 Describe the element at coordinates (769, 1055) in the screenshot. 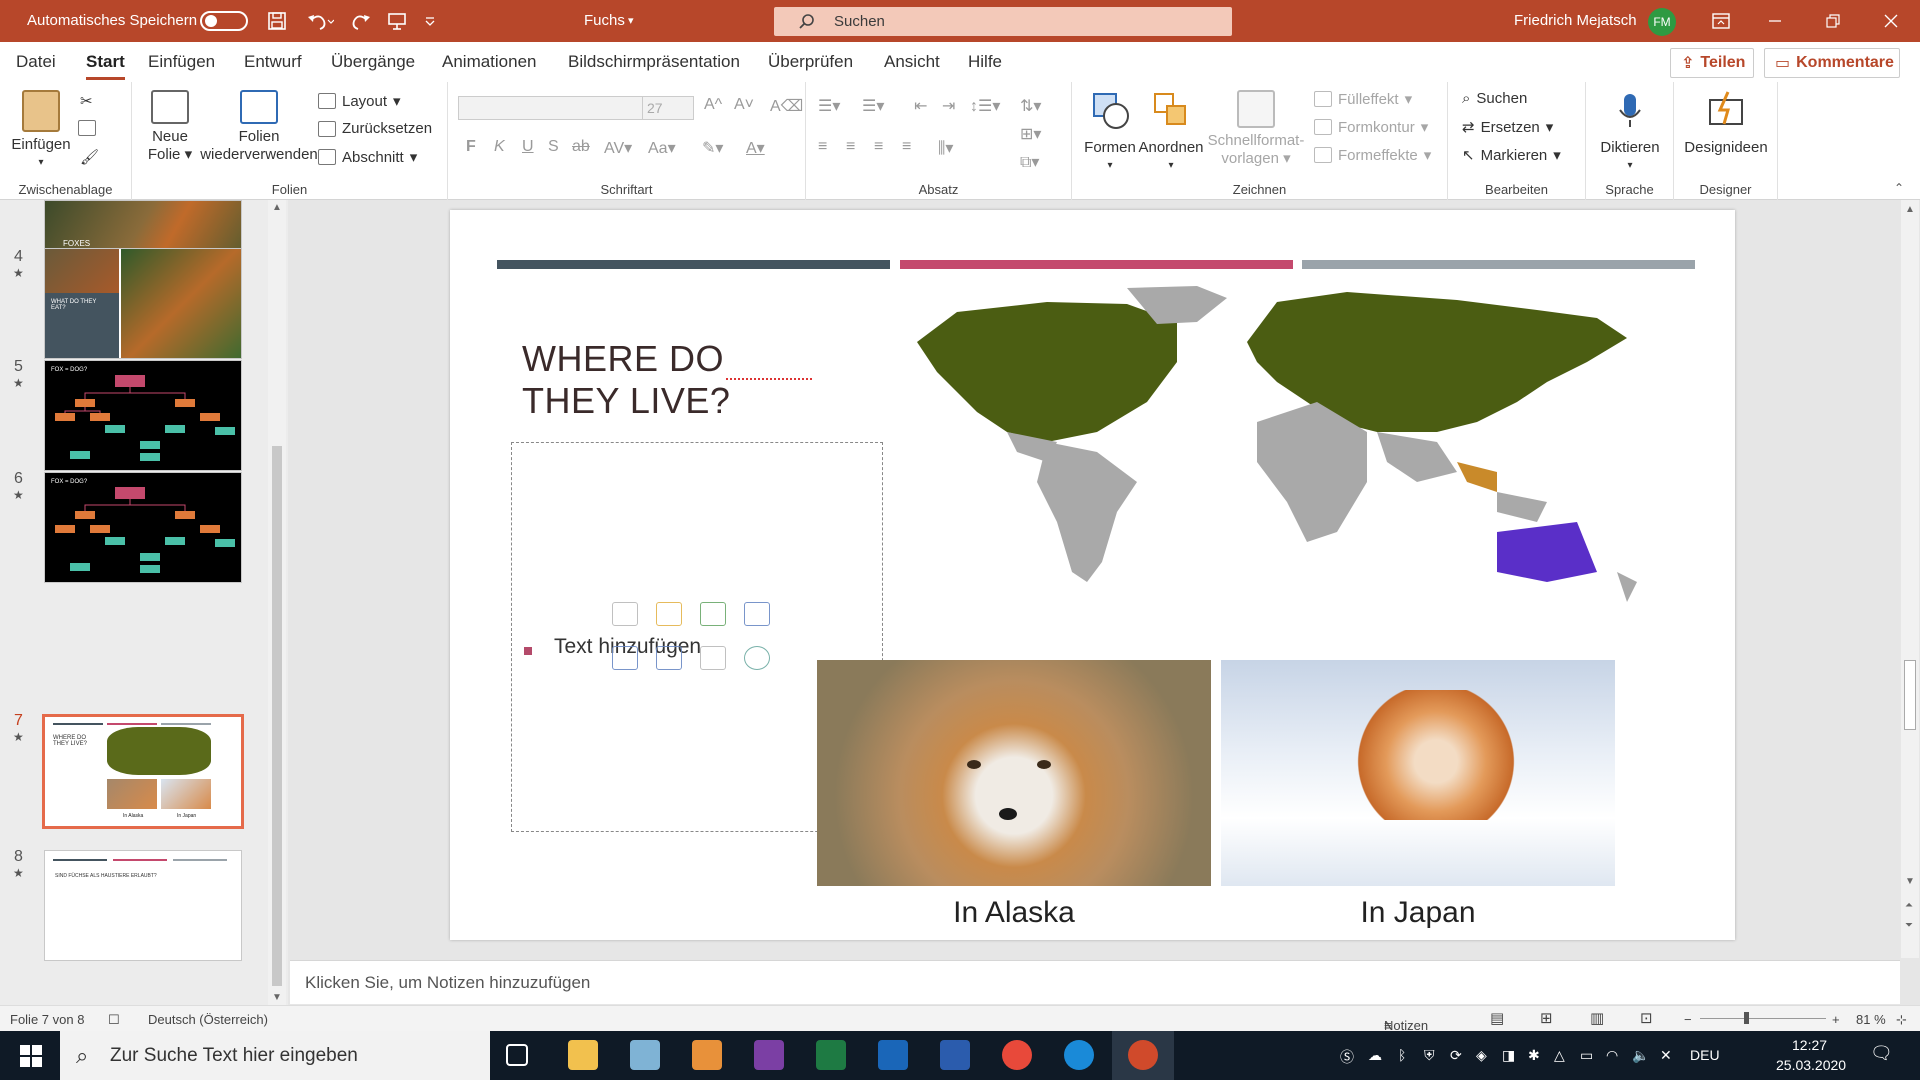

I see `onenote-icon` at that location.